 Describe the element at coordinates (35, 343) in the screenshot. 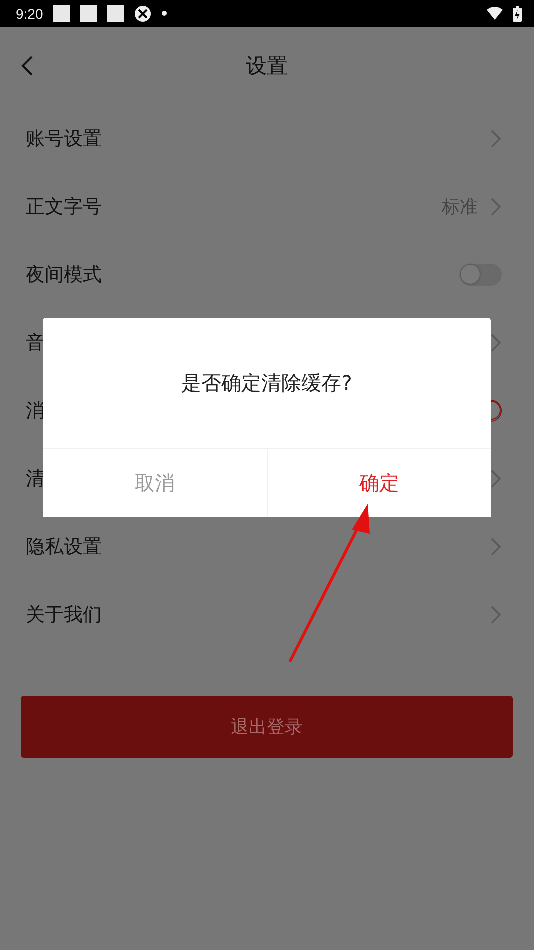

I see `row-label: 音` at that location.